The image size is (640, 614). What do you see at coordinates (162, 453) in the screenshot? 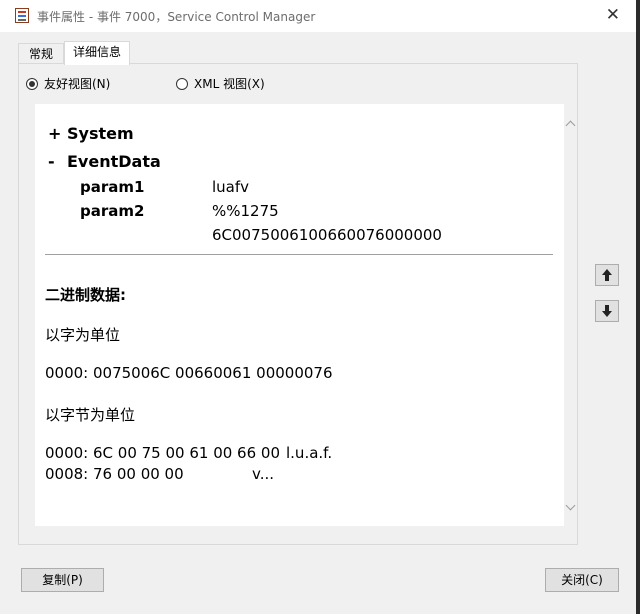
I see `bytes-line-0: 0000: 6C 00 75 00 61 00 66 00` at bounding box center [162, 453].